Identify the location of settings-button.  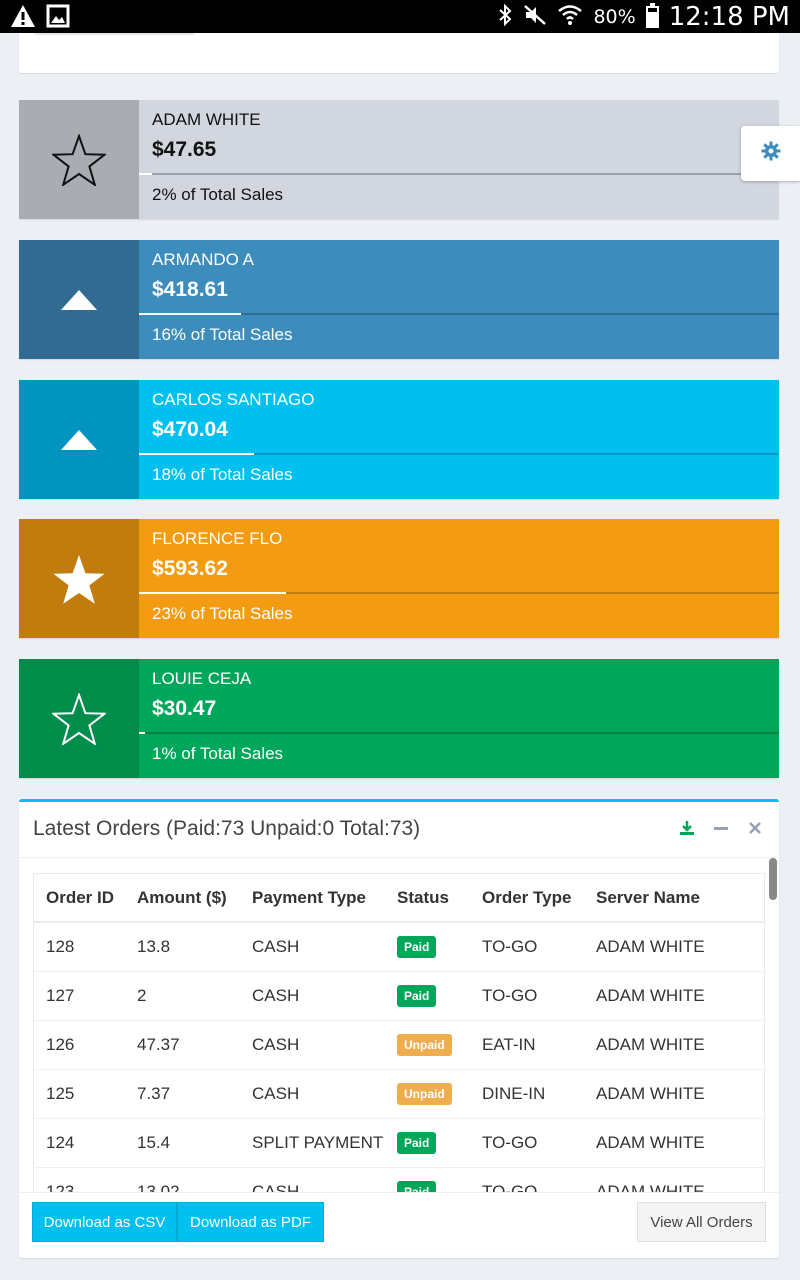
(770, 153).